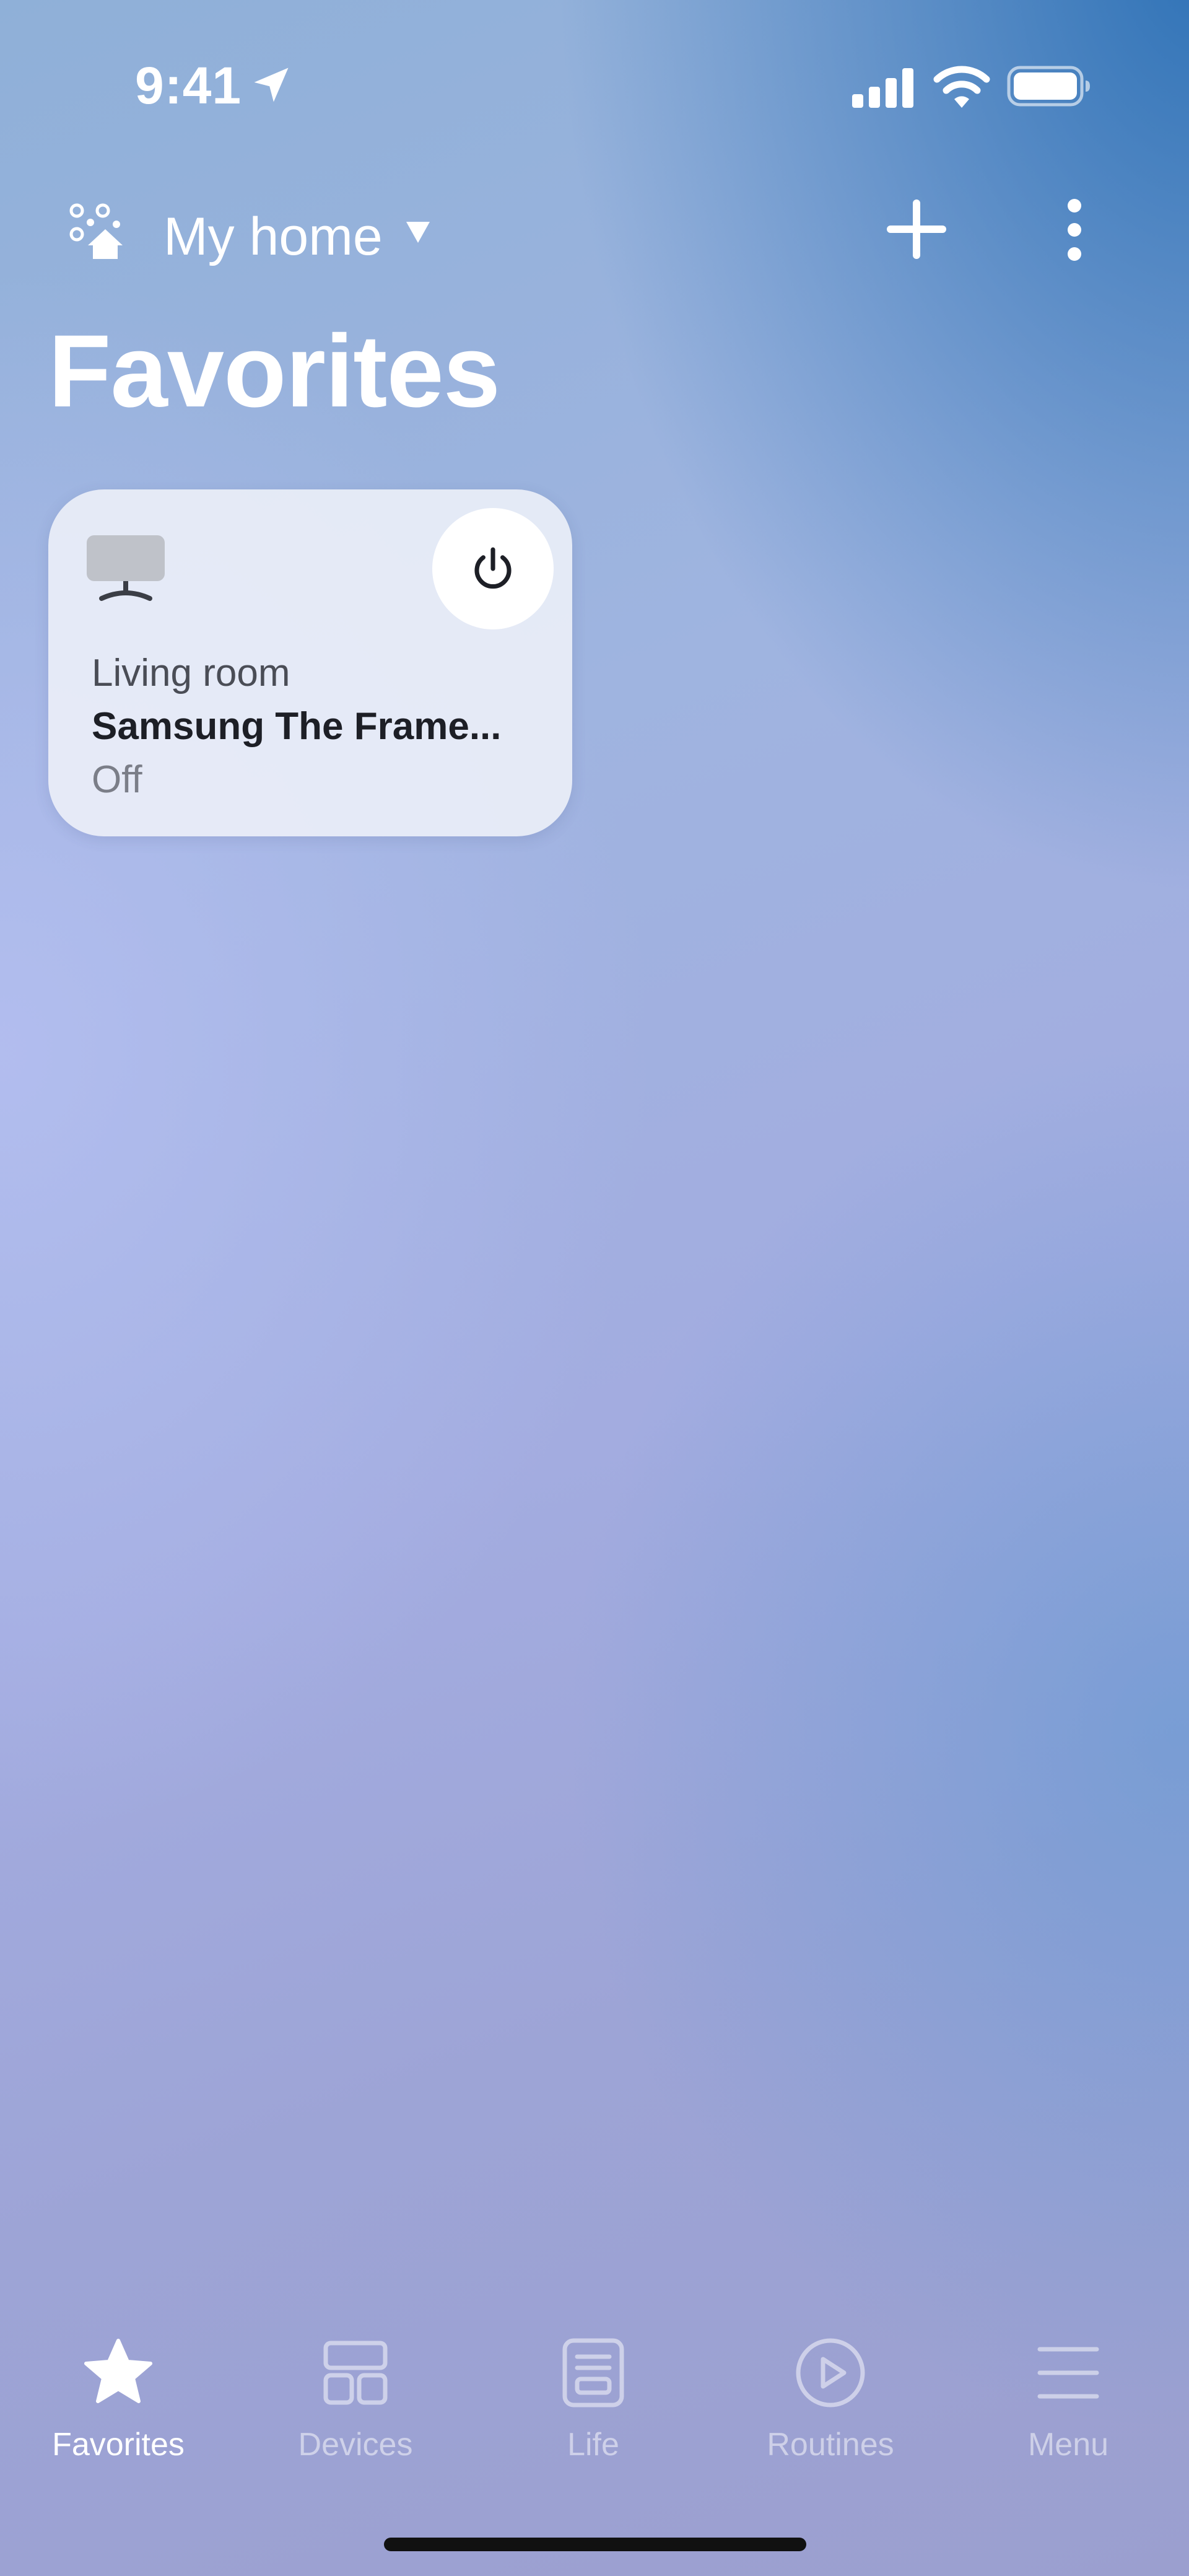  Describe the element at coordinates (830, 2372) in the screenshot. I see `play-circle-icon` at that location.